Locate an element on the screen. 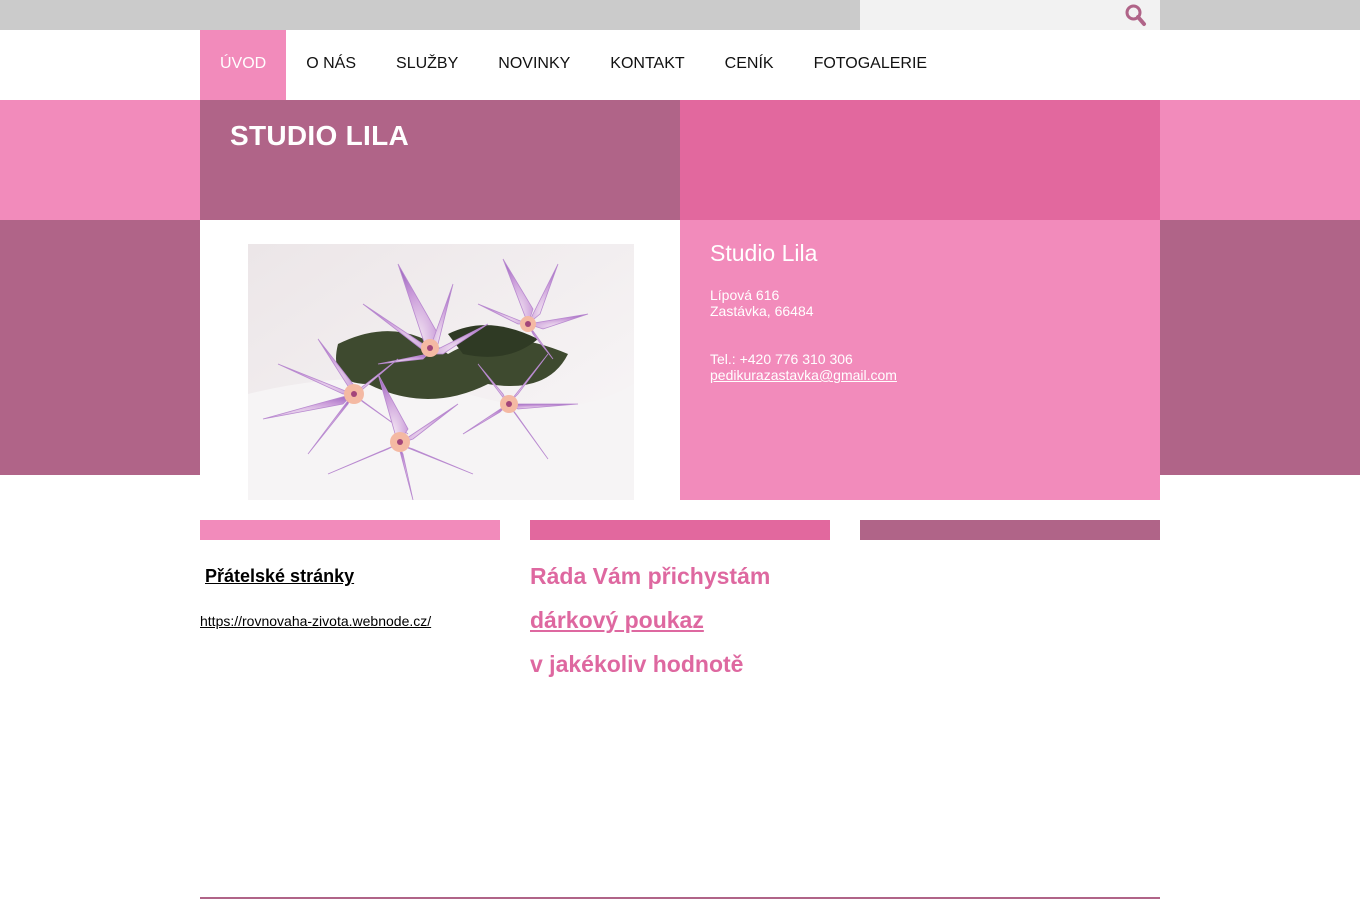  friends-link: https://rovnovaha-zivota.webnode.cz/ is located at coordinates (315, 621).